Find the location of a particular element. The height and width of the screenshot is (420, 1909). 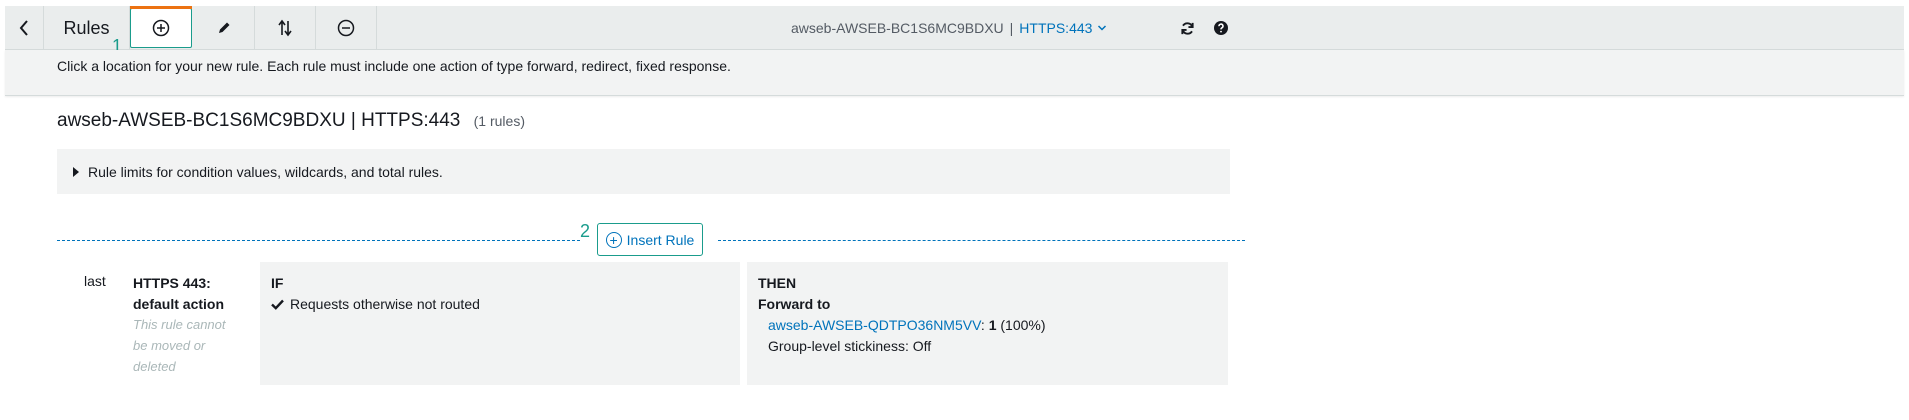

delete-rules-button is located at coordinates (346, 28).